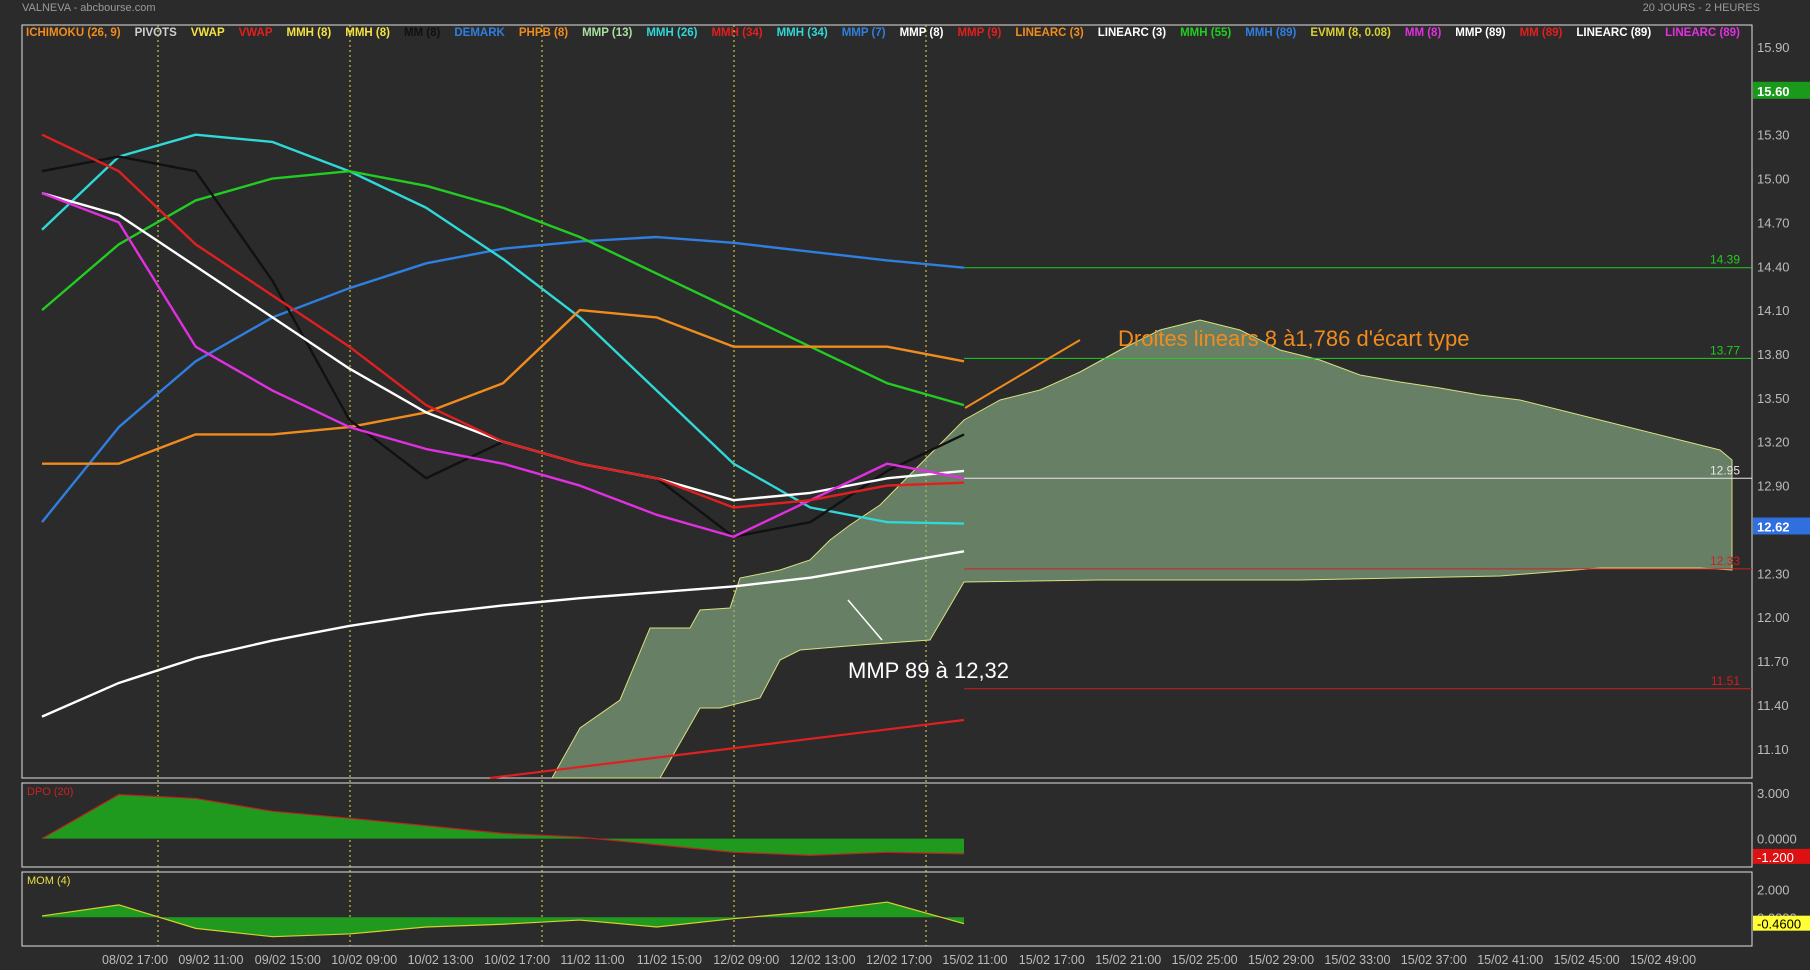 This screenshot has height=970, width=1810. Describe the element at coordinates (1725, 470) in the screenshot. I see `level-label: 12.95` at that location.